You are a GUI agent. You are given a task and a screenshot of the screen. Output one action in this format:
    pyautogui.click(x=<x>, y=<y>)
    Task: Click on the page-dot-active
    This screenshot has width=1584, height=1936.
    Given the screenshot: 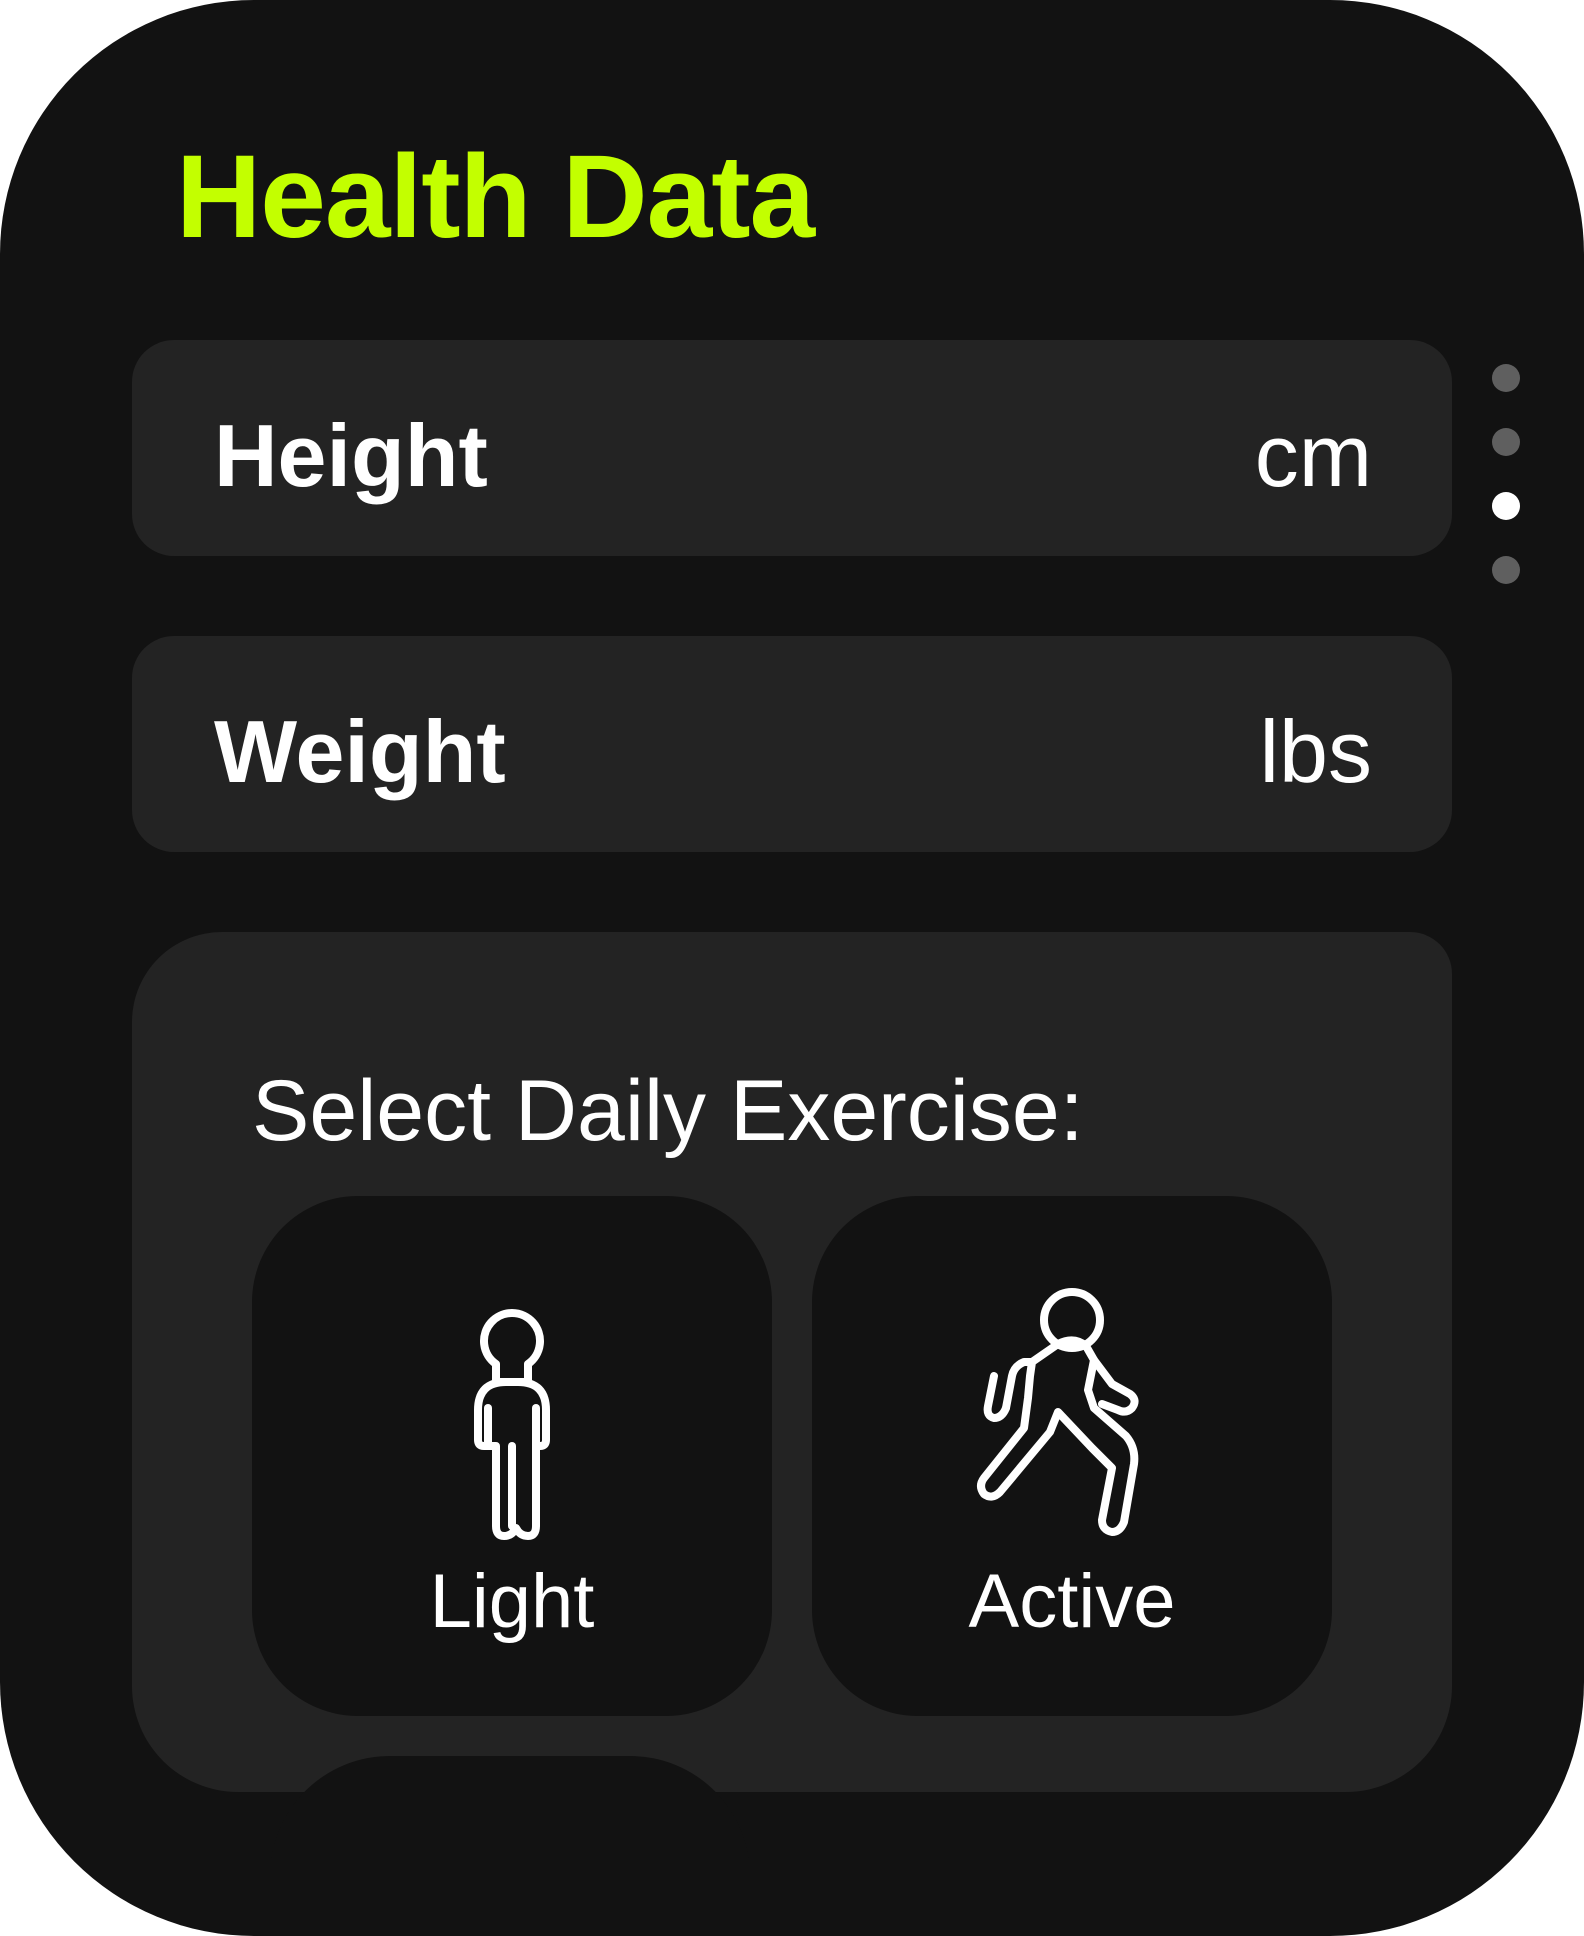 What is the action you would take?
    pyautogui.click(x=1506, y=506)
    